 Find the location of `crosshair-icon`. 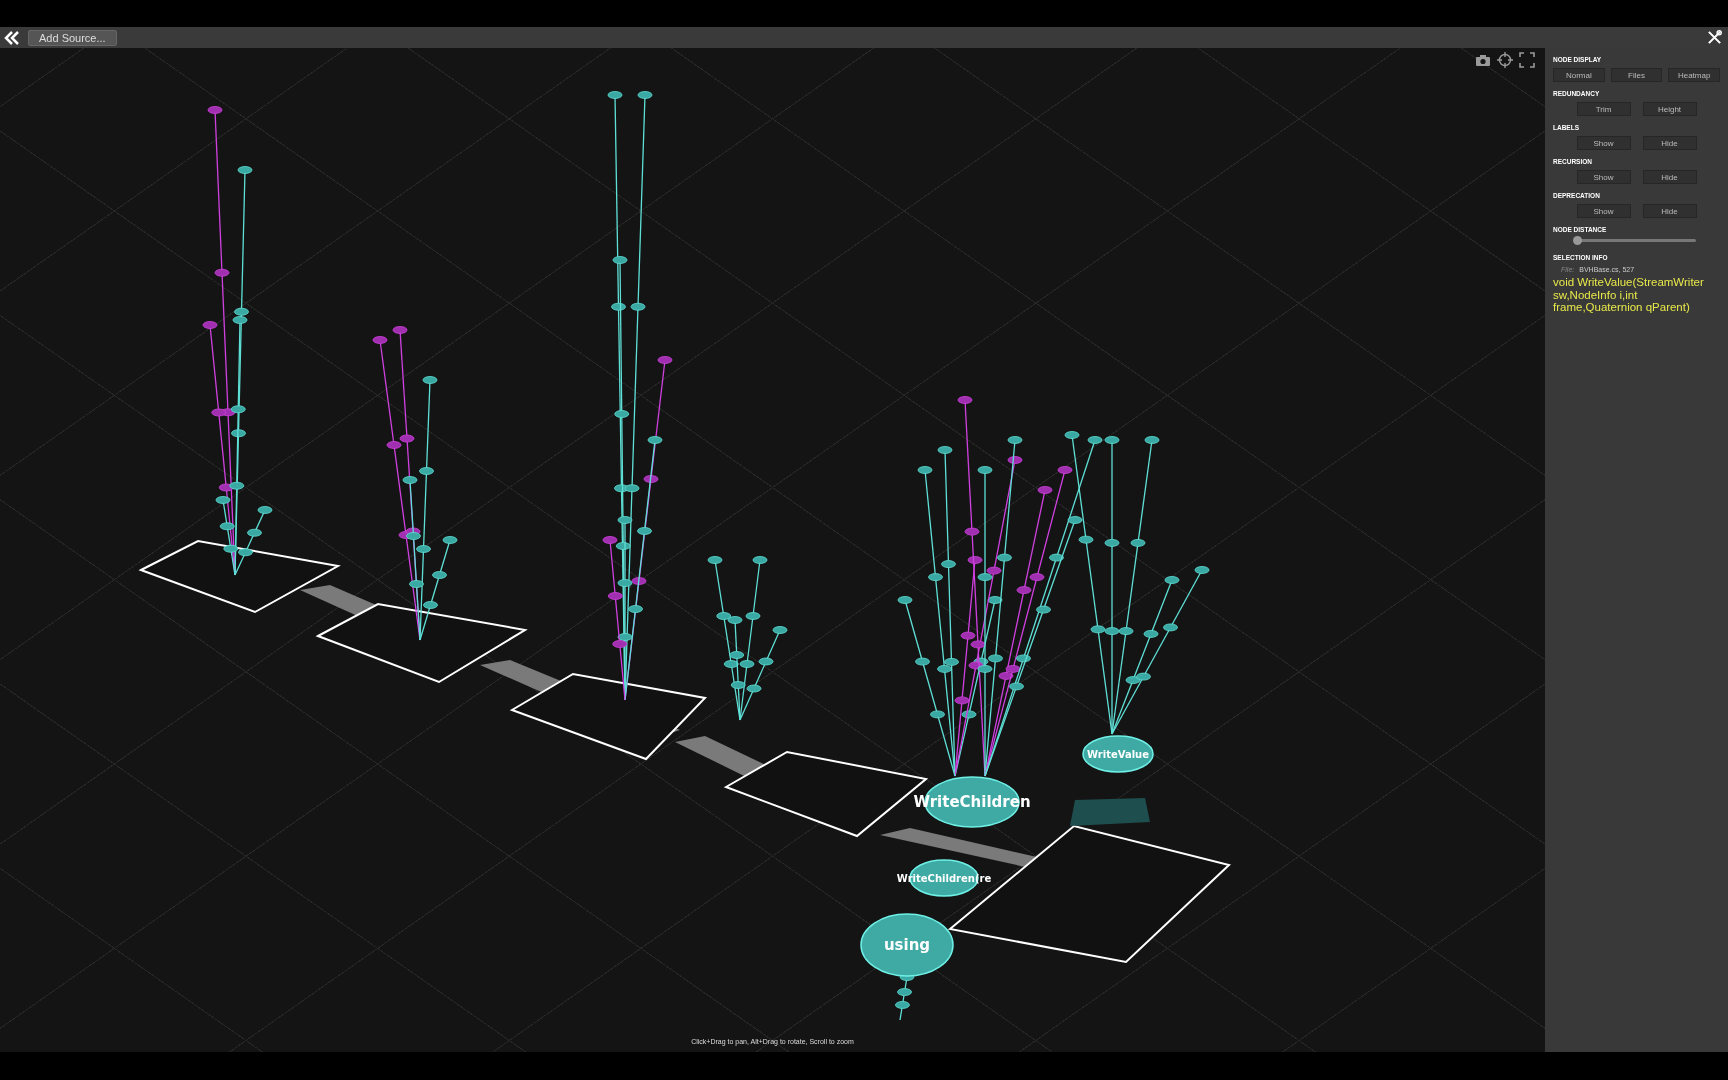

crosshair-icon is located at coordinates (1505, 60).